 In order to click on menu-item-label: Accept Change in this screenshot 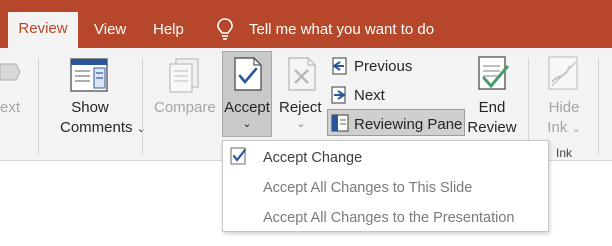, I will do `click(313, 158)`.